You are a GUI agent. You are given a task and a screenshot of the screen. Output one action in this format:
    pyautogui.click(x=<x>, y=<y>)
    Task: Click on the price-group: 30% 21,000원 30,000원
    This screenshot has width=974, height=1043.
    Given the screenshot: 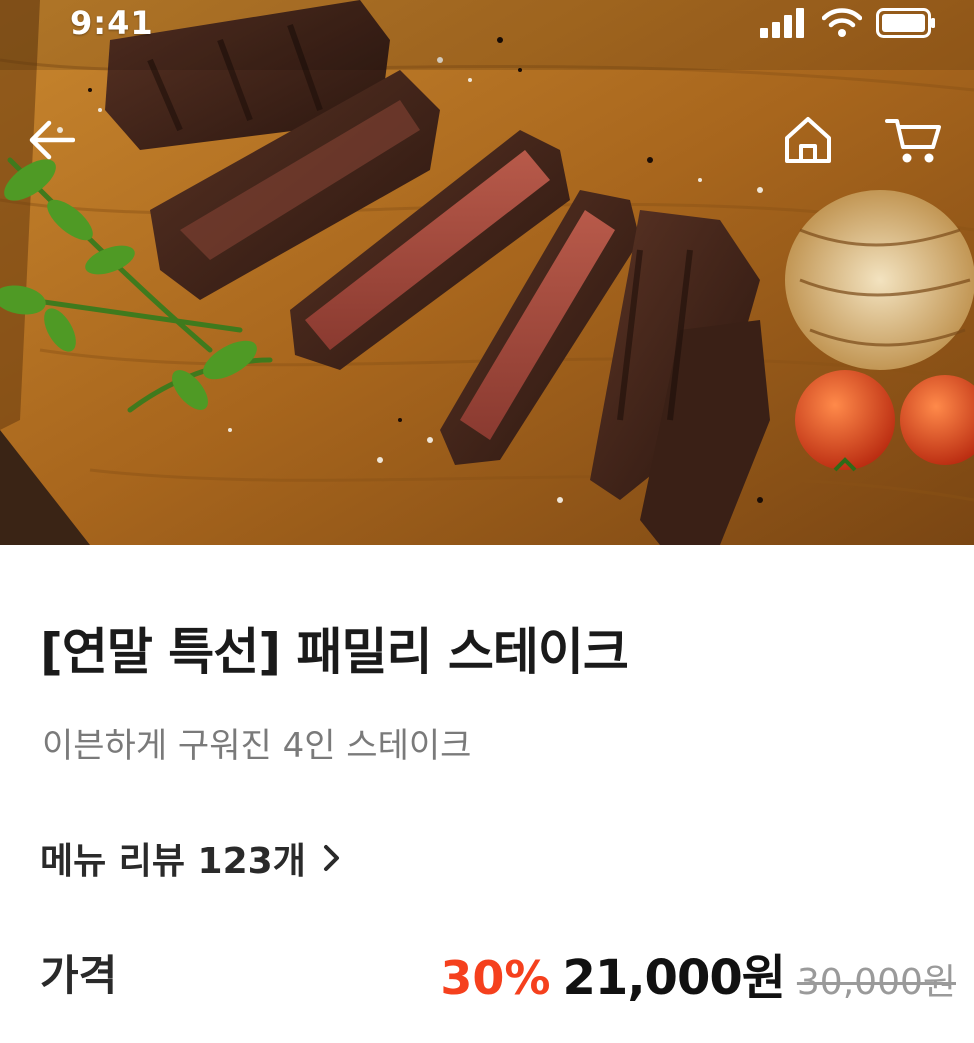 What is the action you would take?
    pyautogui.click(x=698, y=973)
    